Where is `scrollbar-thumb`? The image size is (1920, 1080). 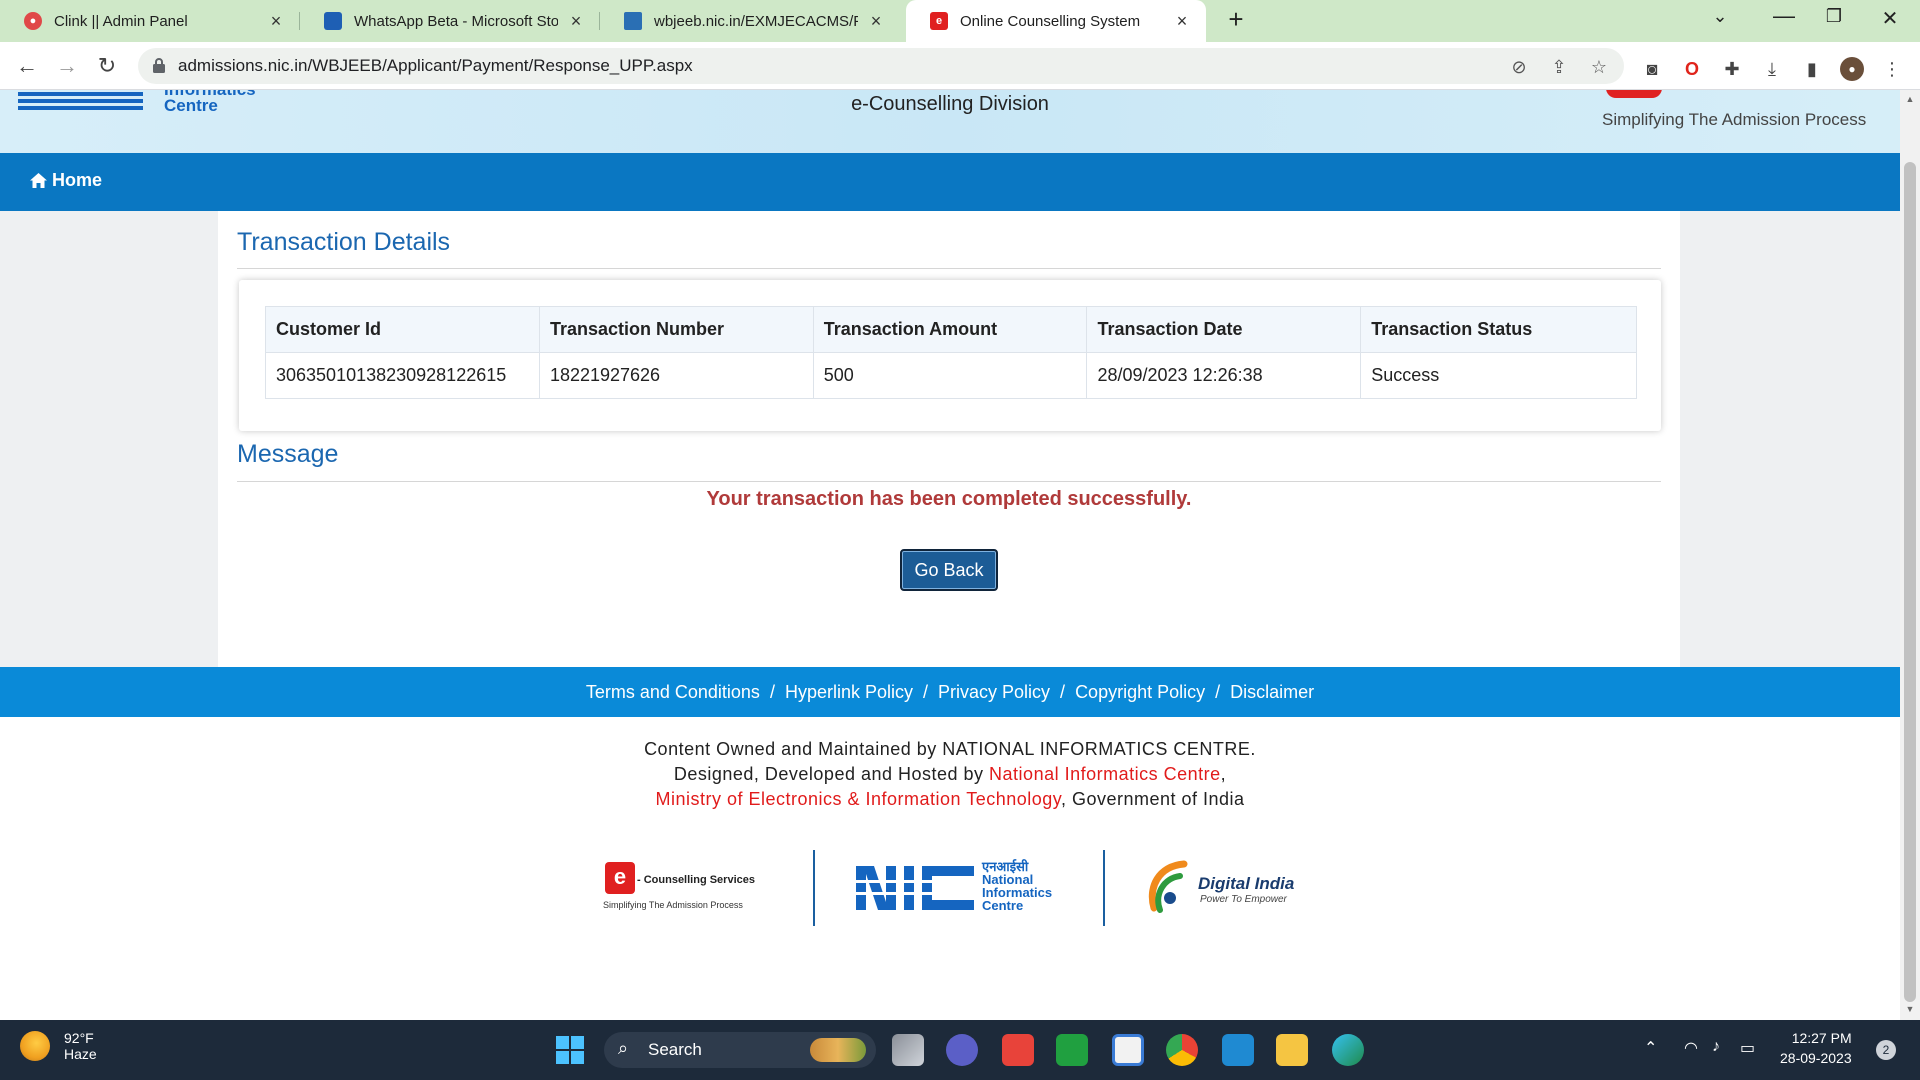 scrollbar-thumb is located at coordinates (1910, 582).